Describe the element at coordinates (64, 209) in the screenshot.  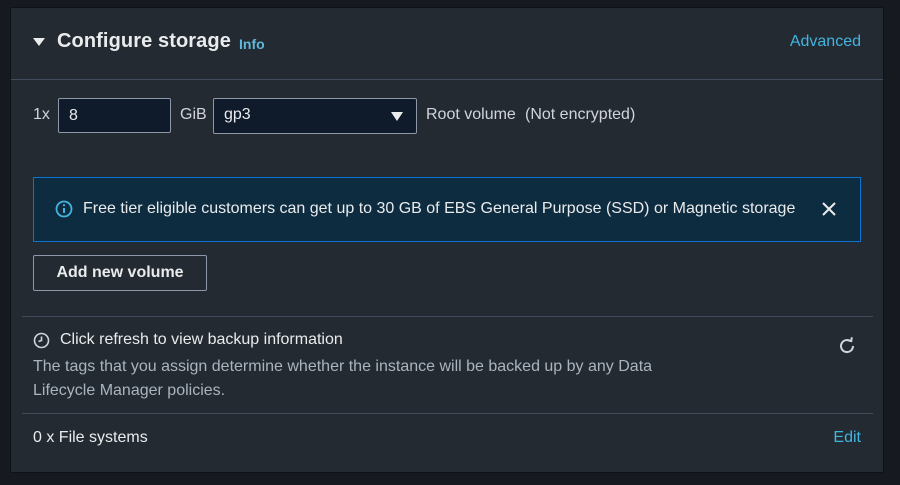
I see `info-circle-icon` at that location.